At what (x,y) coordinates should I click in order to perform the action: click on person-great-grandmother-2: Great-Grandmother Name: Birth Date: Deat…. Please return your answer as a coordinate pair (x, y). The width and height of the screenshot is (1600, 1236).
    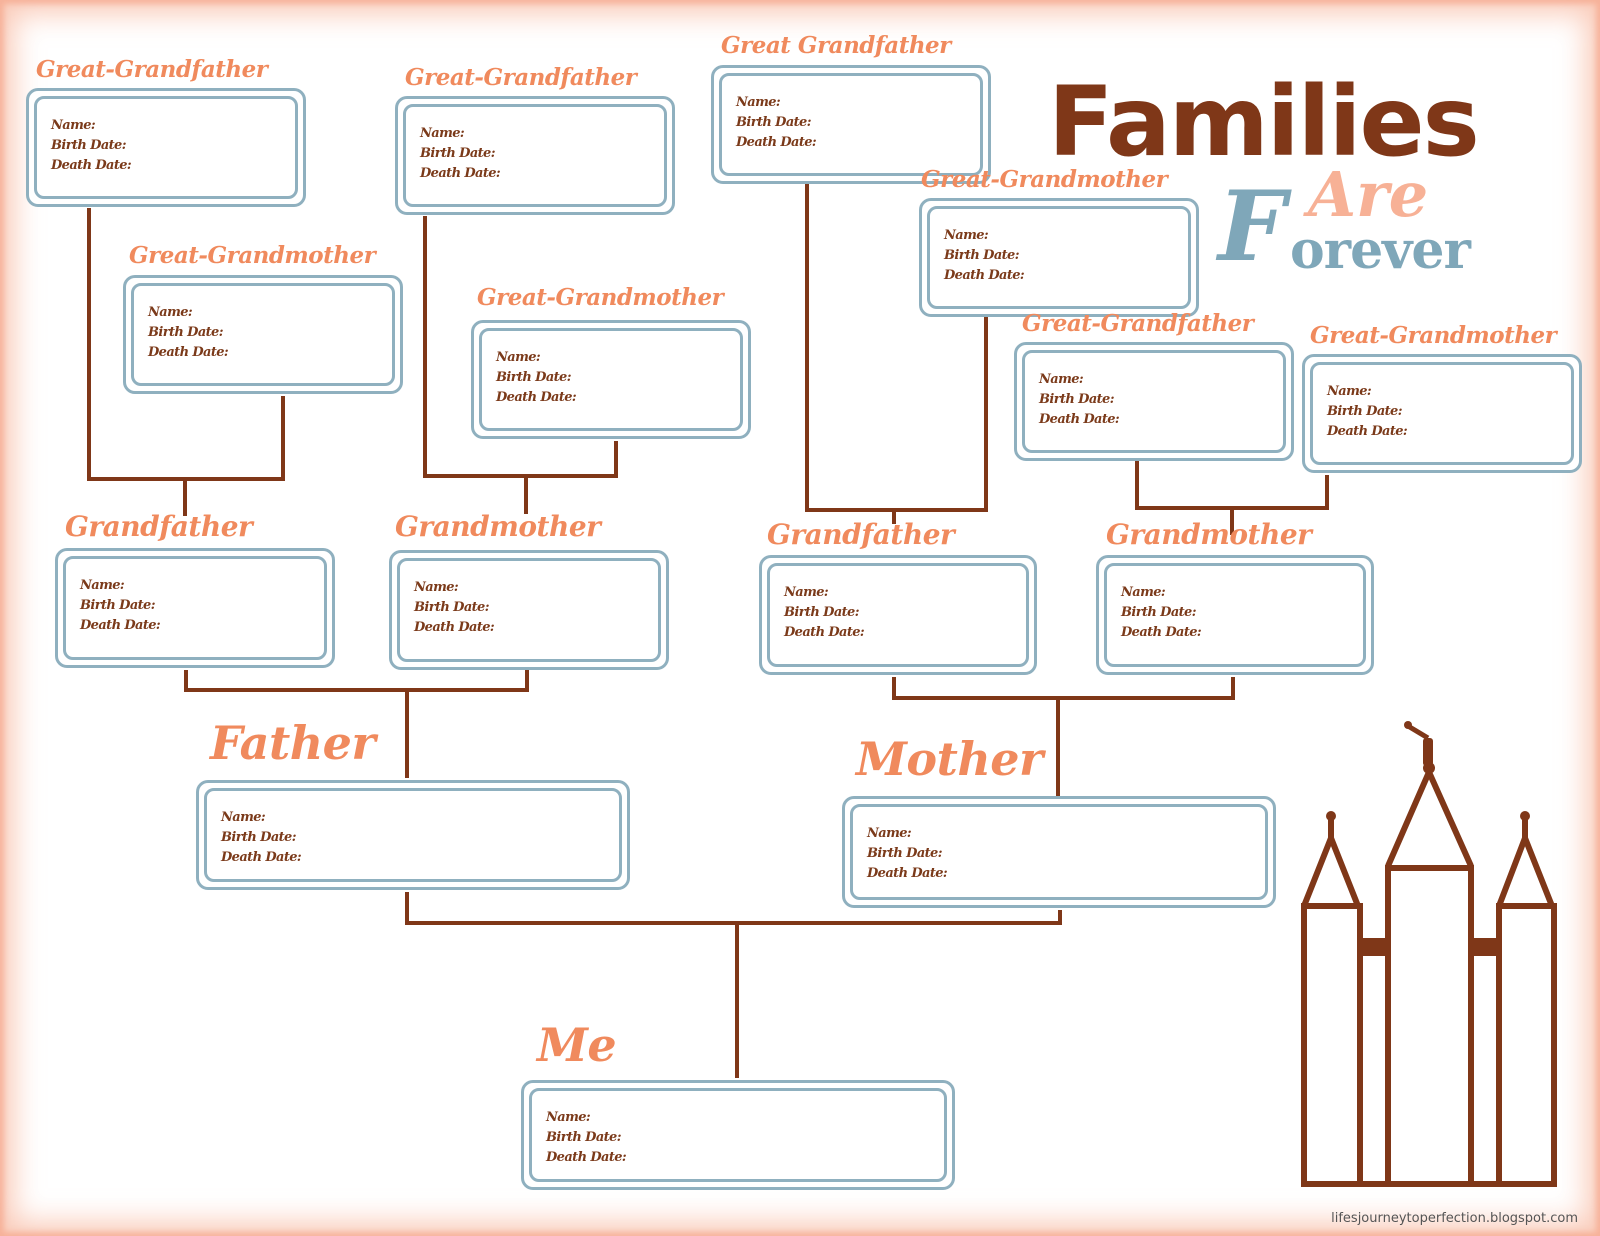
    Looking at the image, I should click on (611, 361).